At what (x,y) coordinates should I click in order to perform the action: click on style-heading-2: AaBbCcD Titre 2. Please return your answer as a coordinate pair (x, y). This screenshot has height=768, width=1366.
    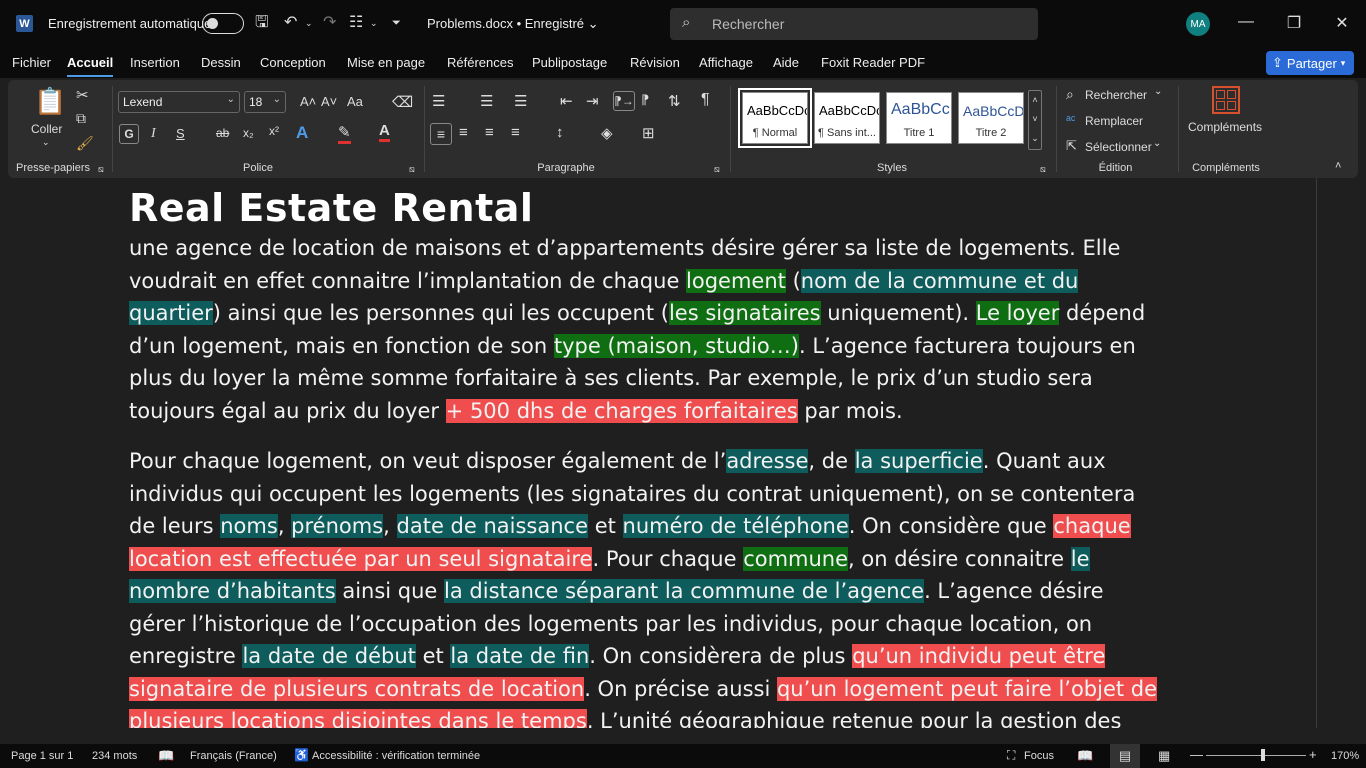
    Looking at the image, I should click on (991, 118).